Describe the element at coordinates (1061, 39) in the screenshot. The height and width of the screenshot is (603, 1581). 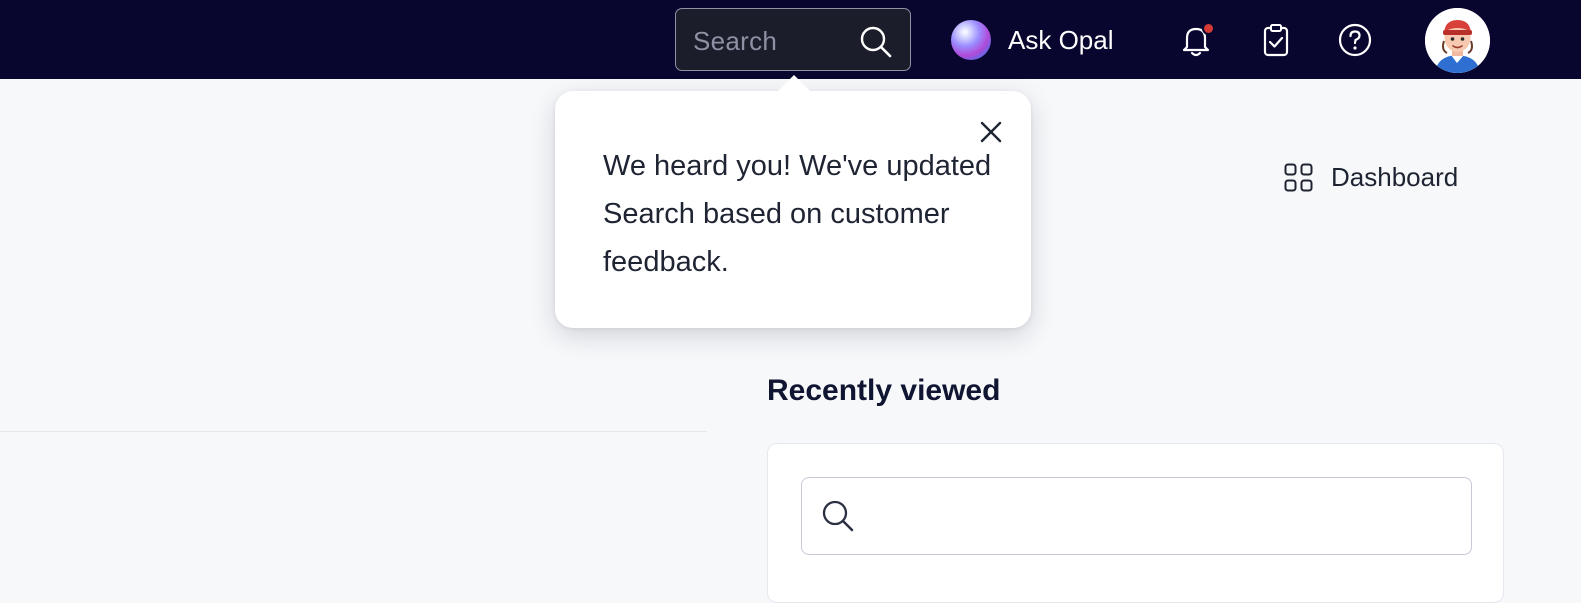
I see `ask-opal-label: Ask Opal` at that location.